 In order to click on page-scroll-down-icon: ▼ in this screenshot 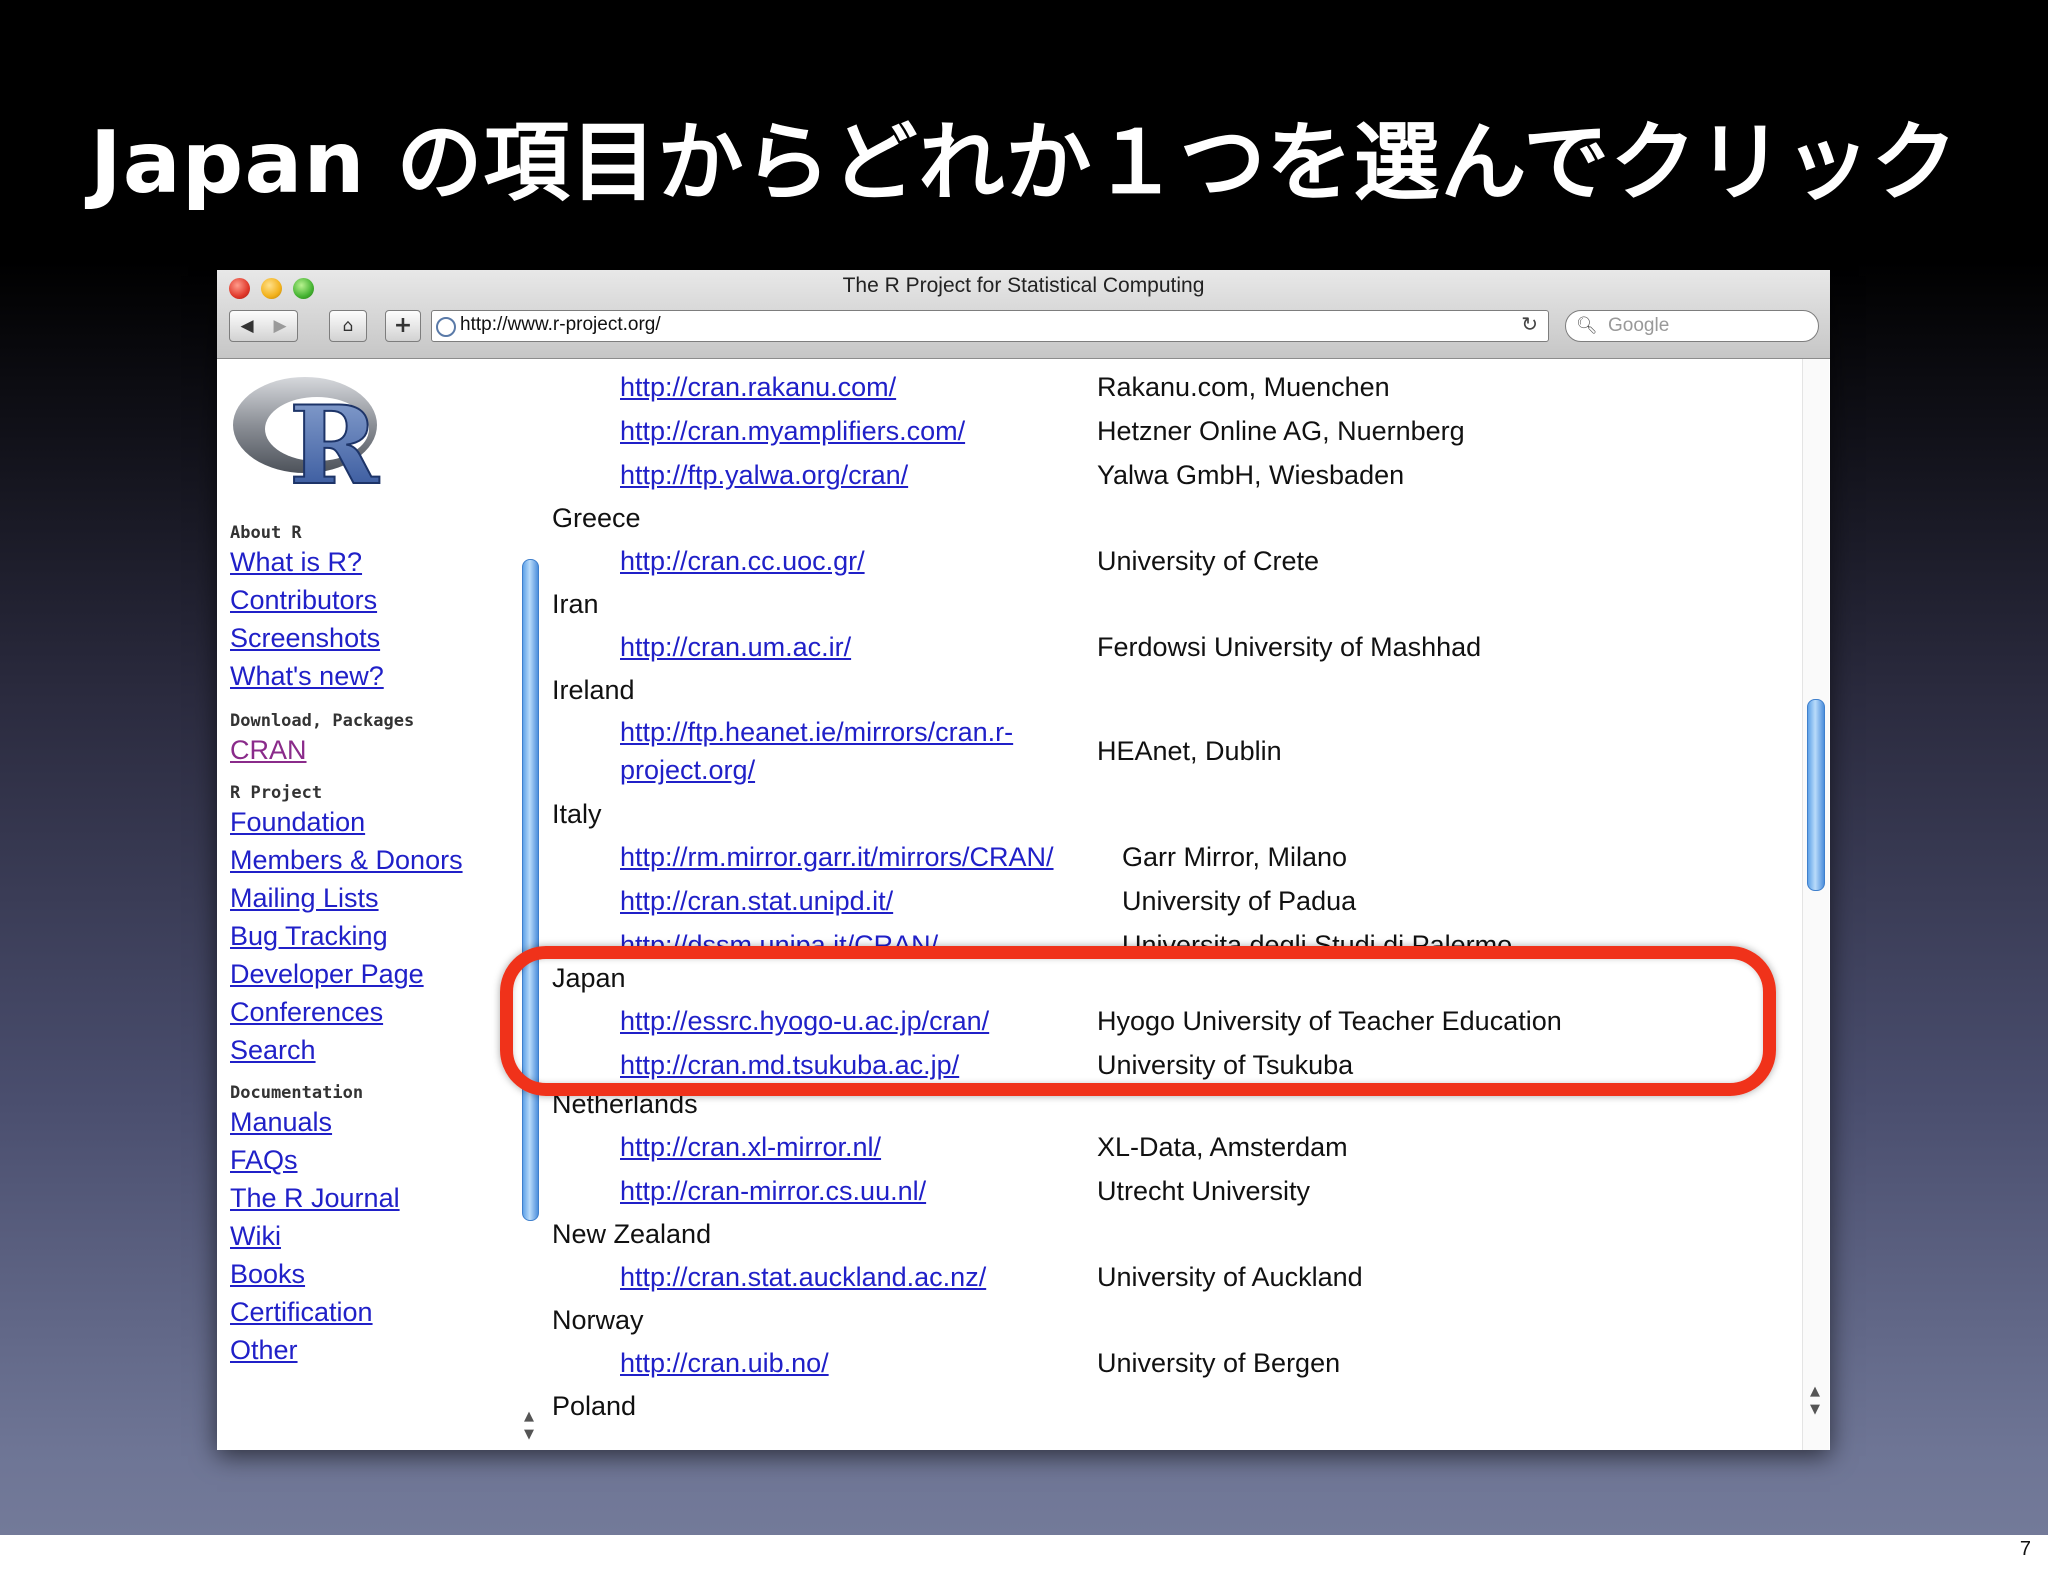, I will do `click(1815, 1409)`.